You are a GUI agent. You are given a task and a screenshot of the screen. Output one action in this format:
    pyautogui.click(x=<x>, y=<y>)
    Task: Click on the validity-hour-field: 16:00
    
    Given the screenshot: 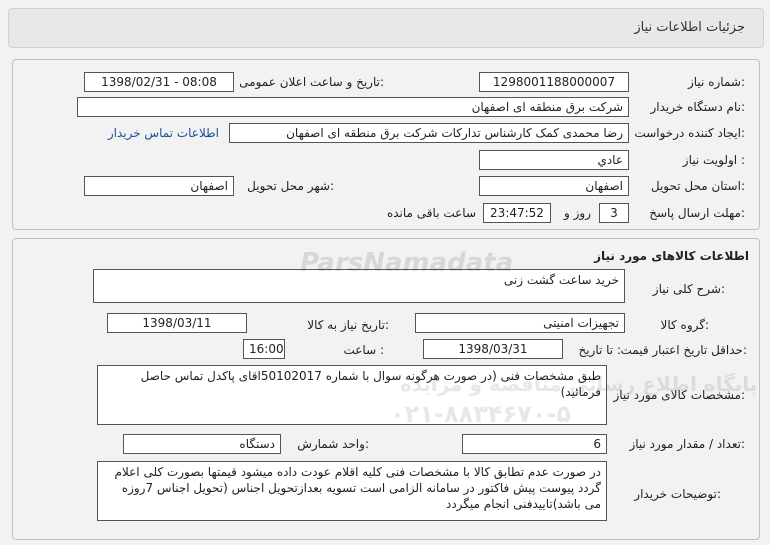 What is the action you would take?
    pyautogui.click(x=264, y=349)
    